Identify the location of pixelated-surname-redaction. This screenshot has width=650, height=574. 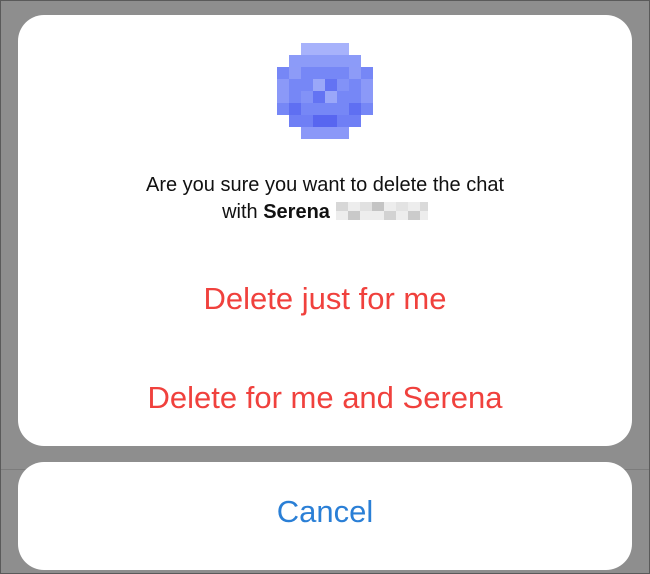
(381, 210).